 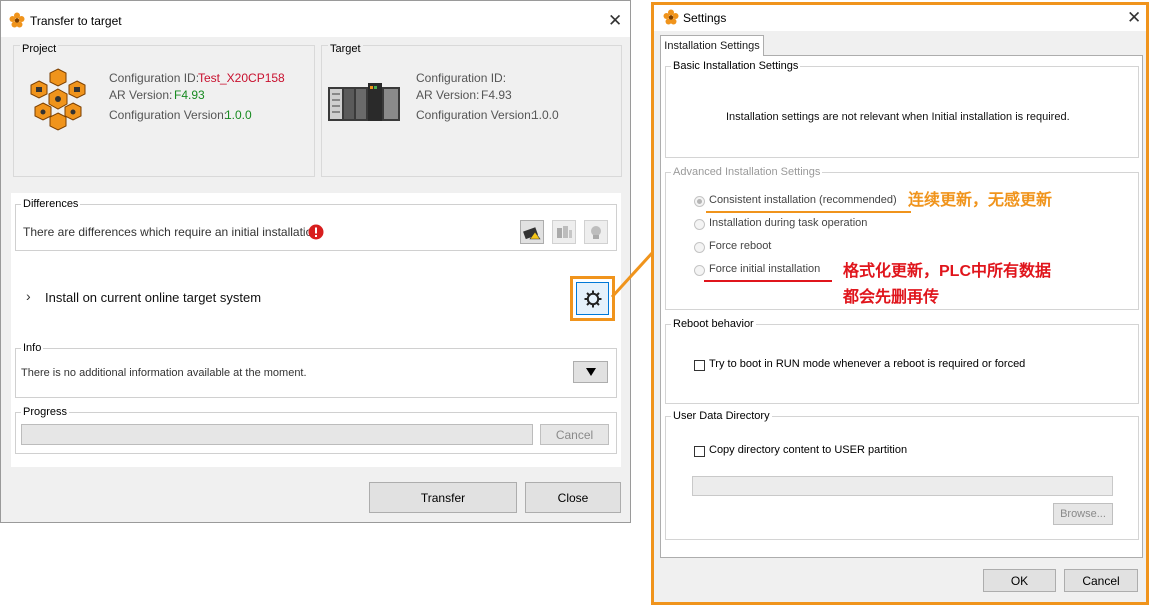 What do you see at coordinates (699, 365) in the screenshot?
I see `reboot-run-checkbox` at bounding box center [699, 365].